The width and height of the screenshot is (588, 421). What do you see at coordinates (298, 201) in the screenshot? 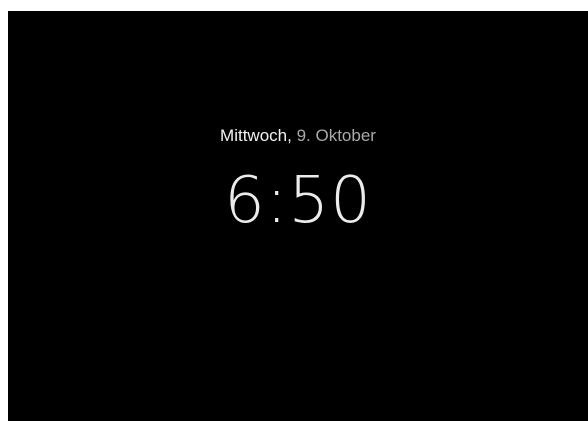
I see `clock-time: 6:50` at bounding box center [298, 201].